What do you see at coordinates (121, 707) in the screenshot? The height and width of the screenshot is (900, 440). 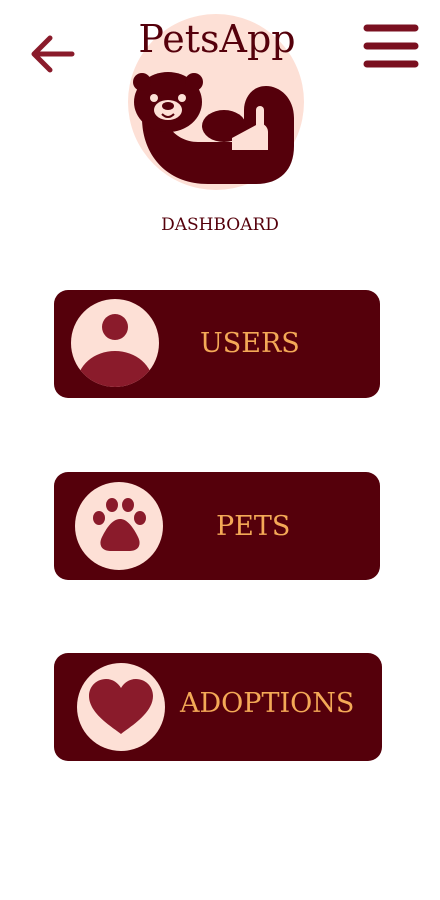 I see `heart-icon` at bounding box center [121, 707].